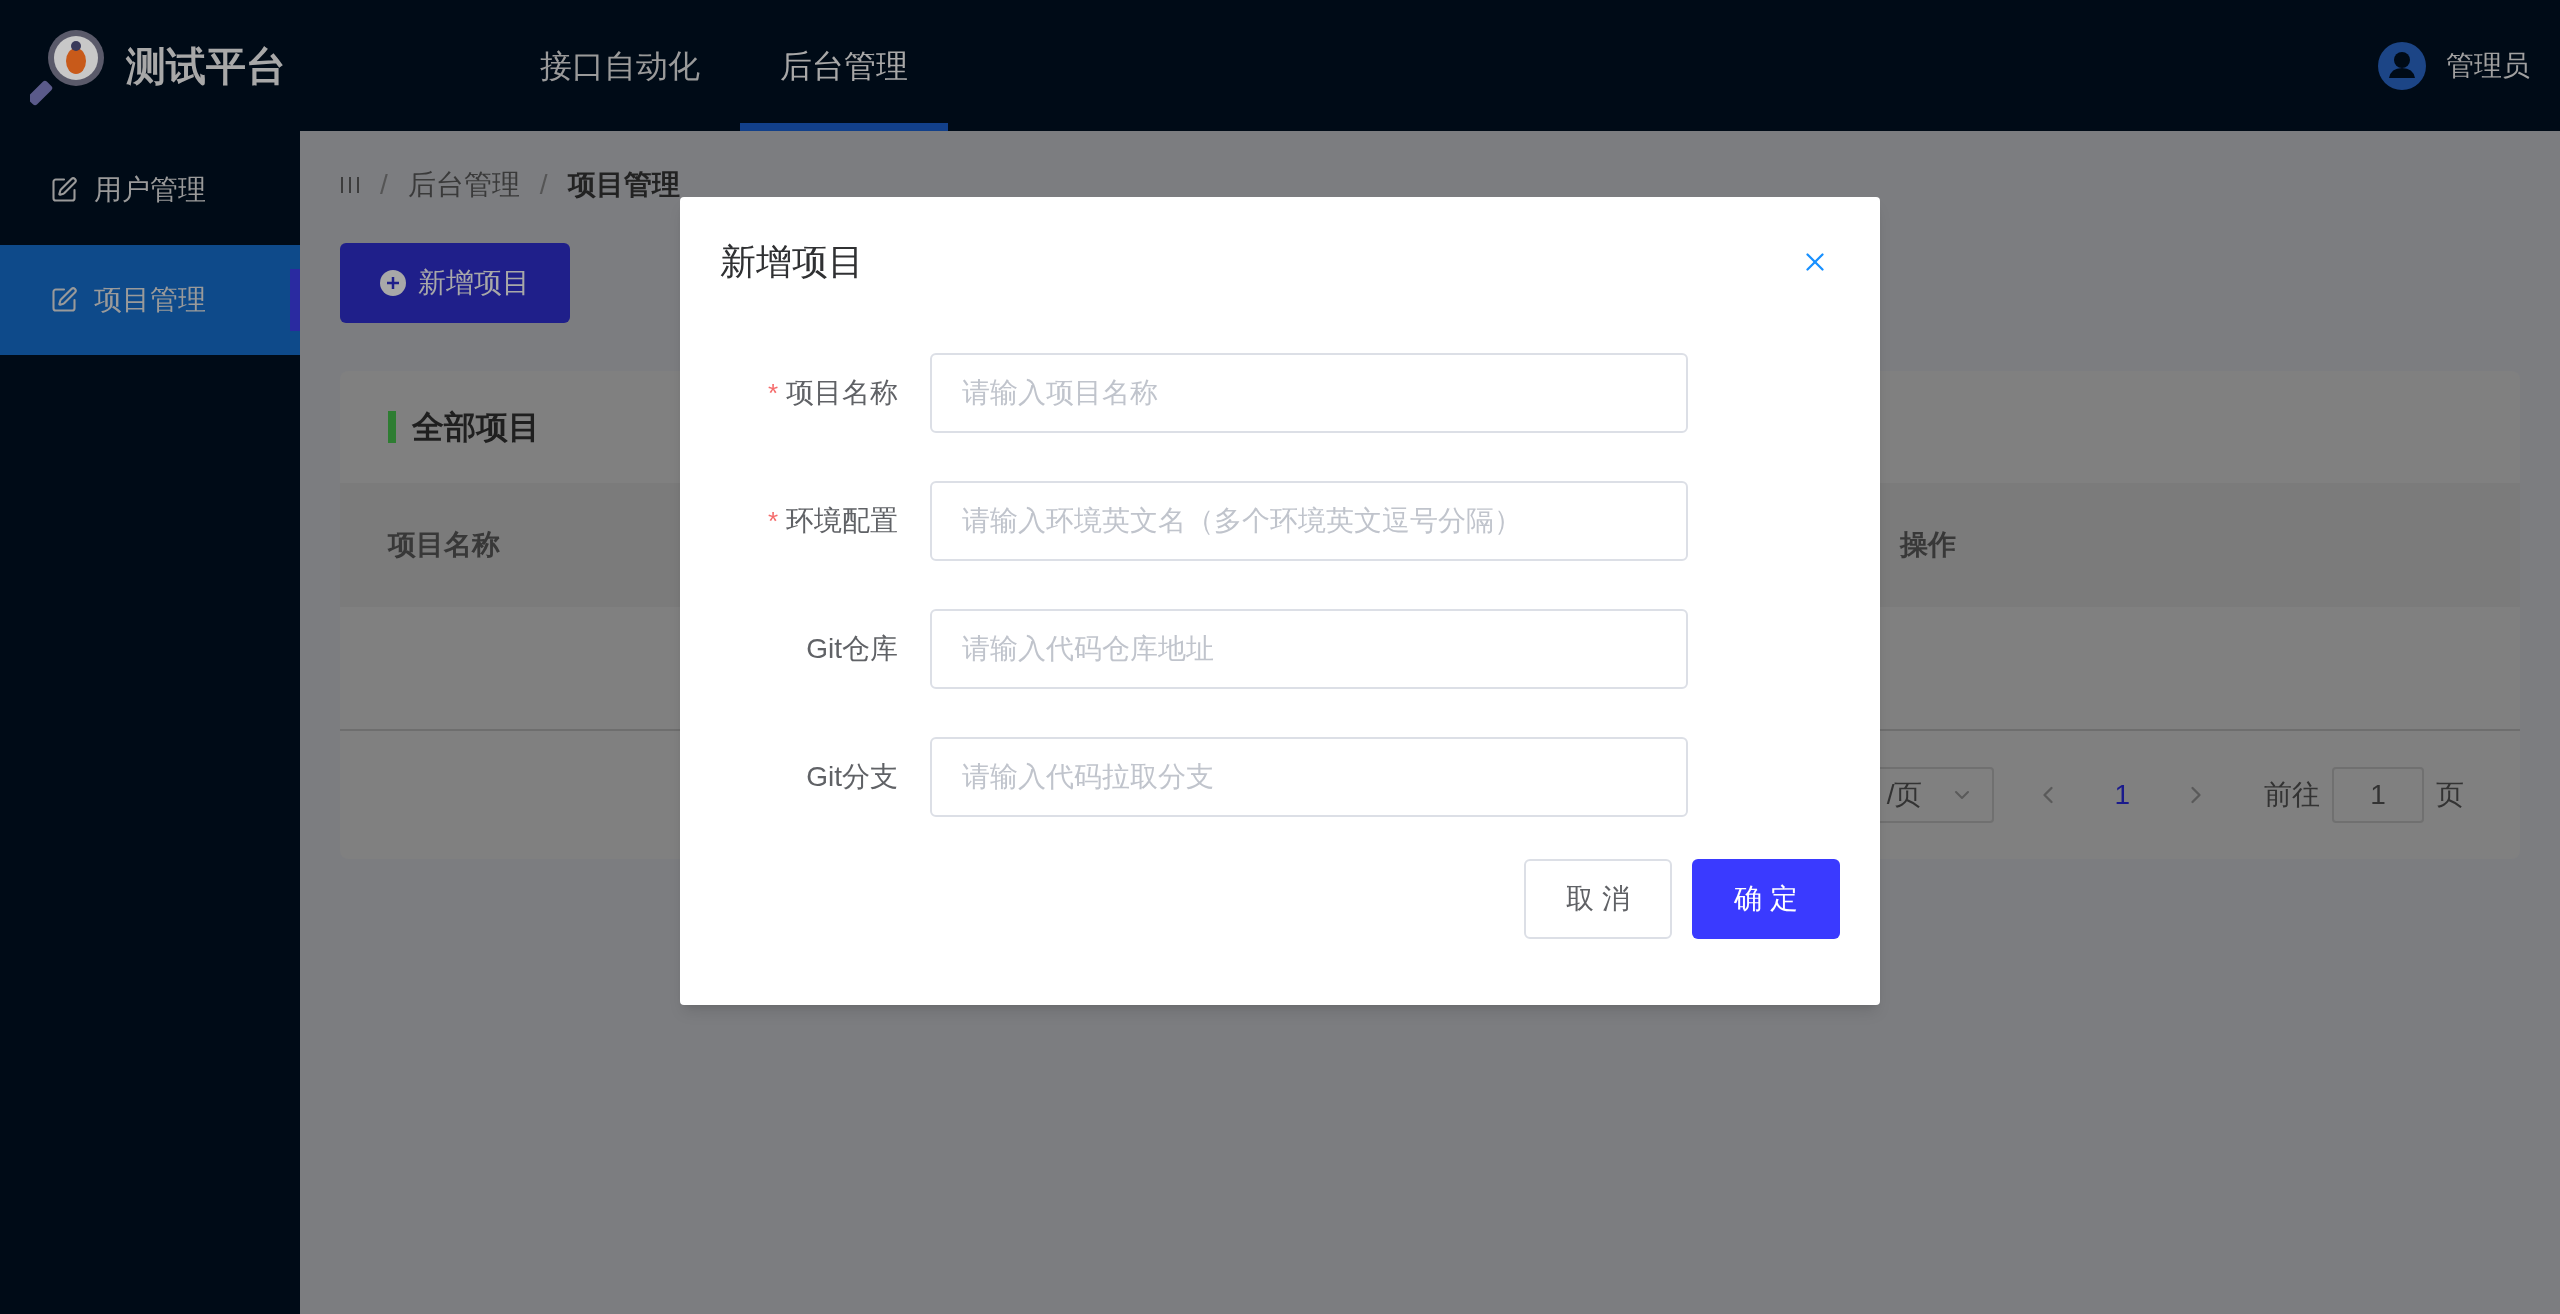  Describe the element at coordinates (476, 427) in the screenshot. I see `card-title: 全部项目` at that location.